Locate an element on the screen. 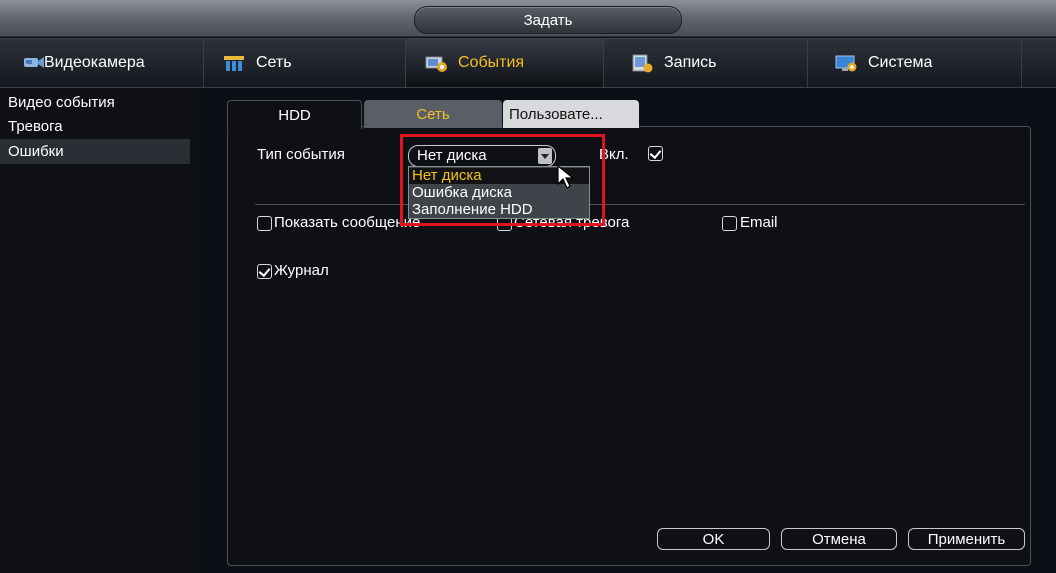 The height and width of the screenshot is (573, 1056). enable-checkbox is located at coordinates (655, 153).